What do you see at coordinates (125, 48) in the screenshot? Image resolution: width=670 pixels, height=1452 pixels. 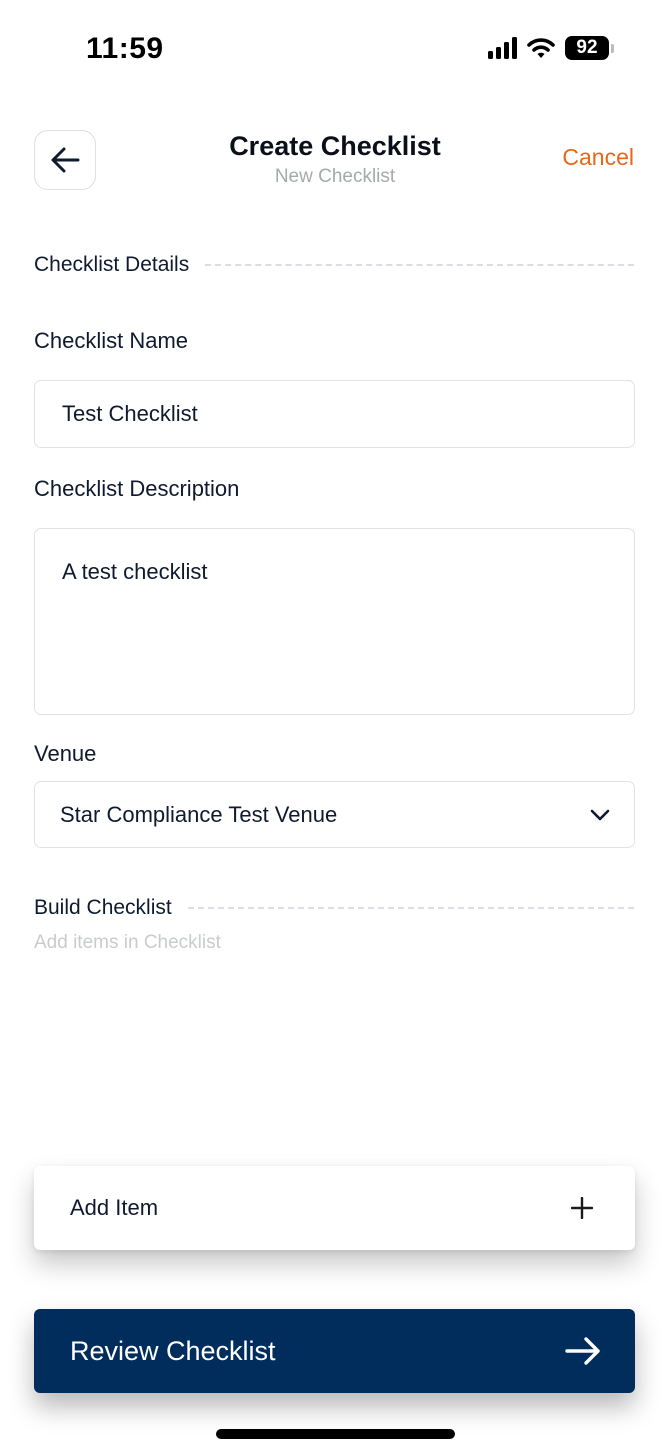 I see `status-time: 11:59` at bounding box center [125, 48].